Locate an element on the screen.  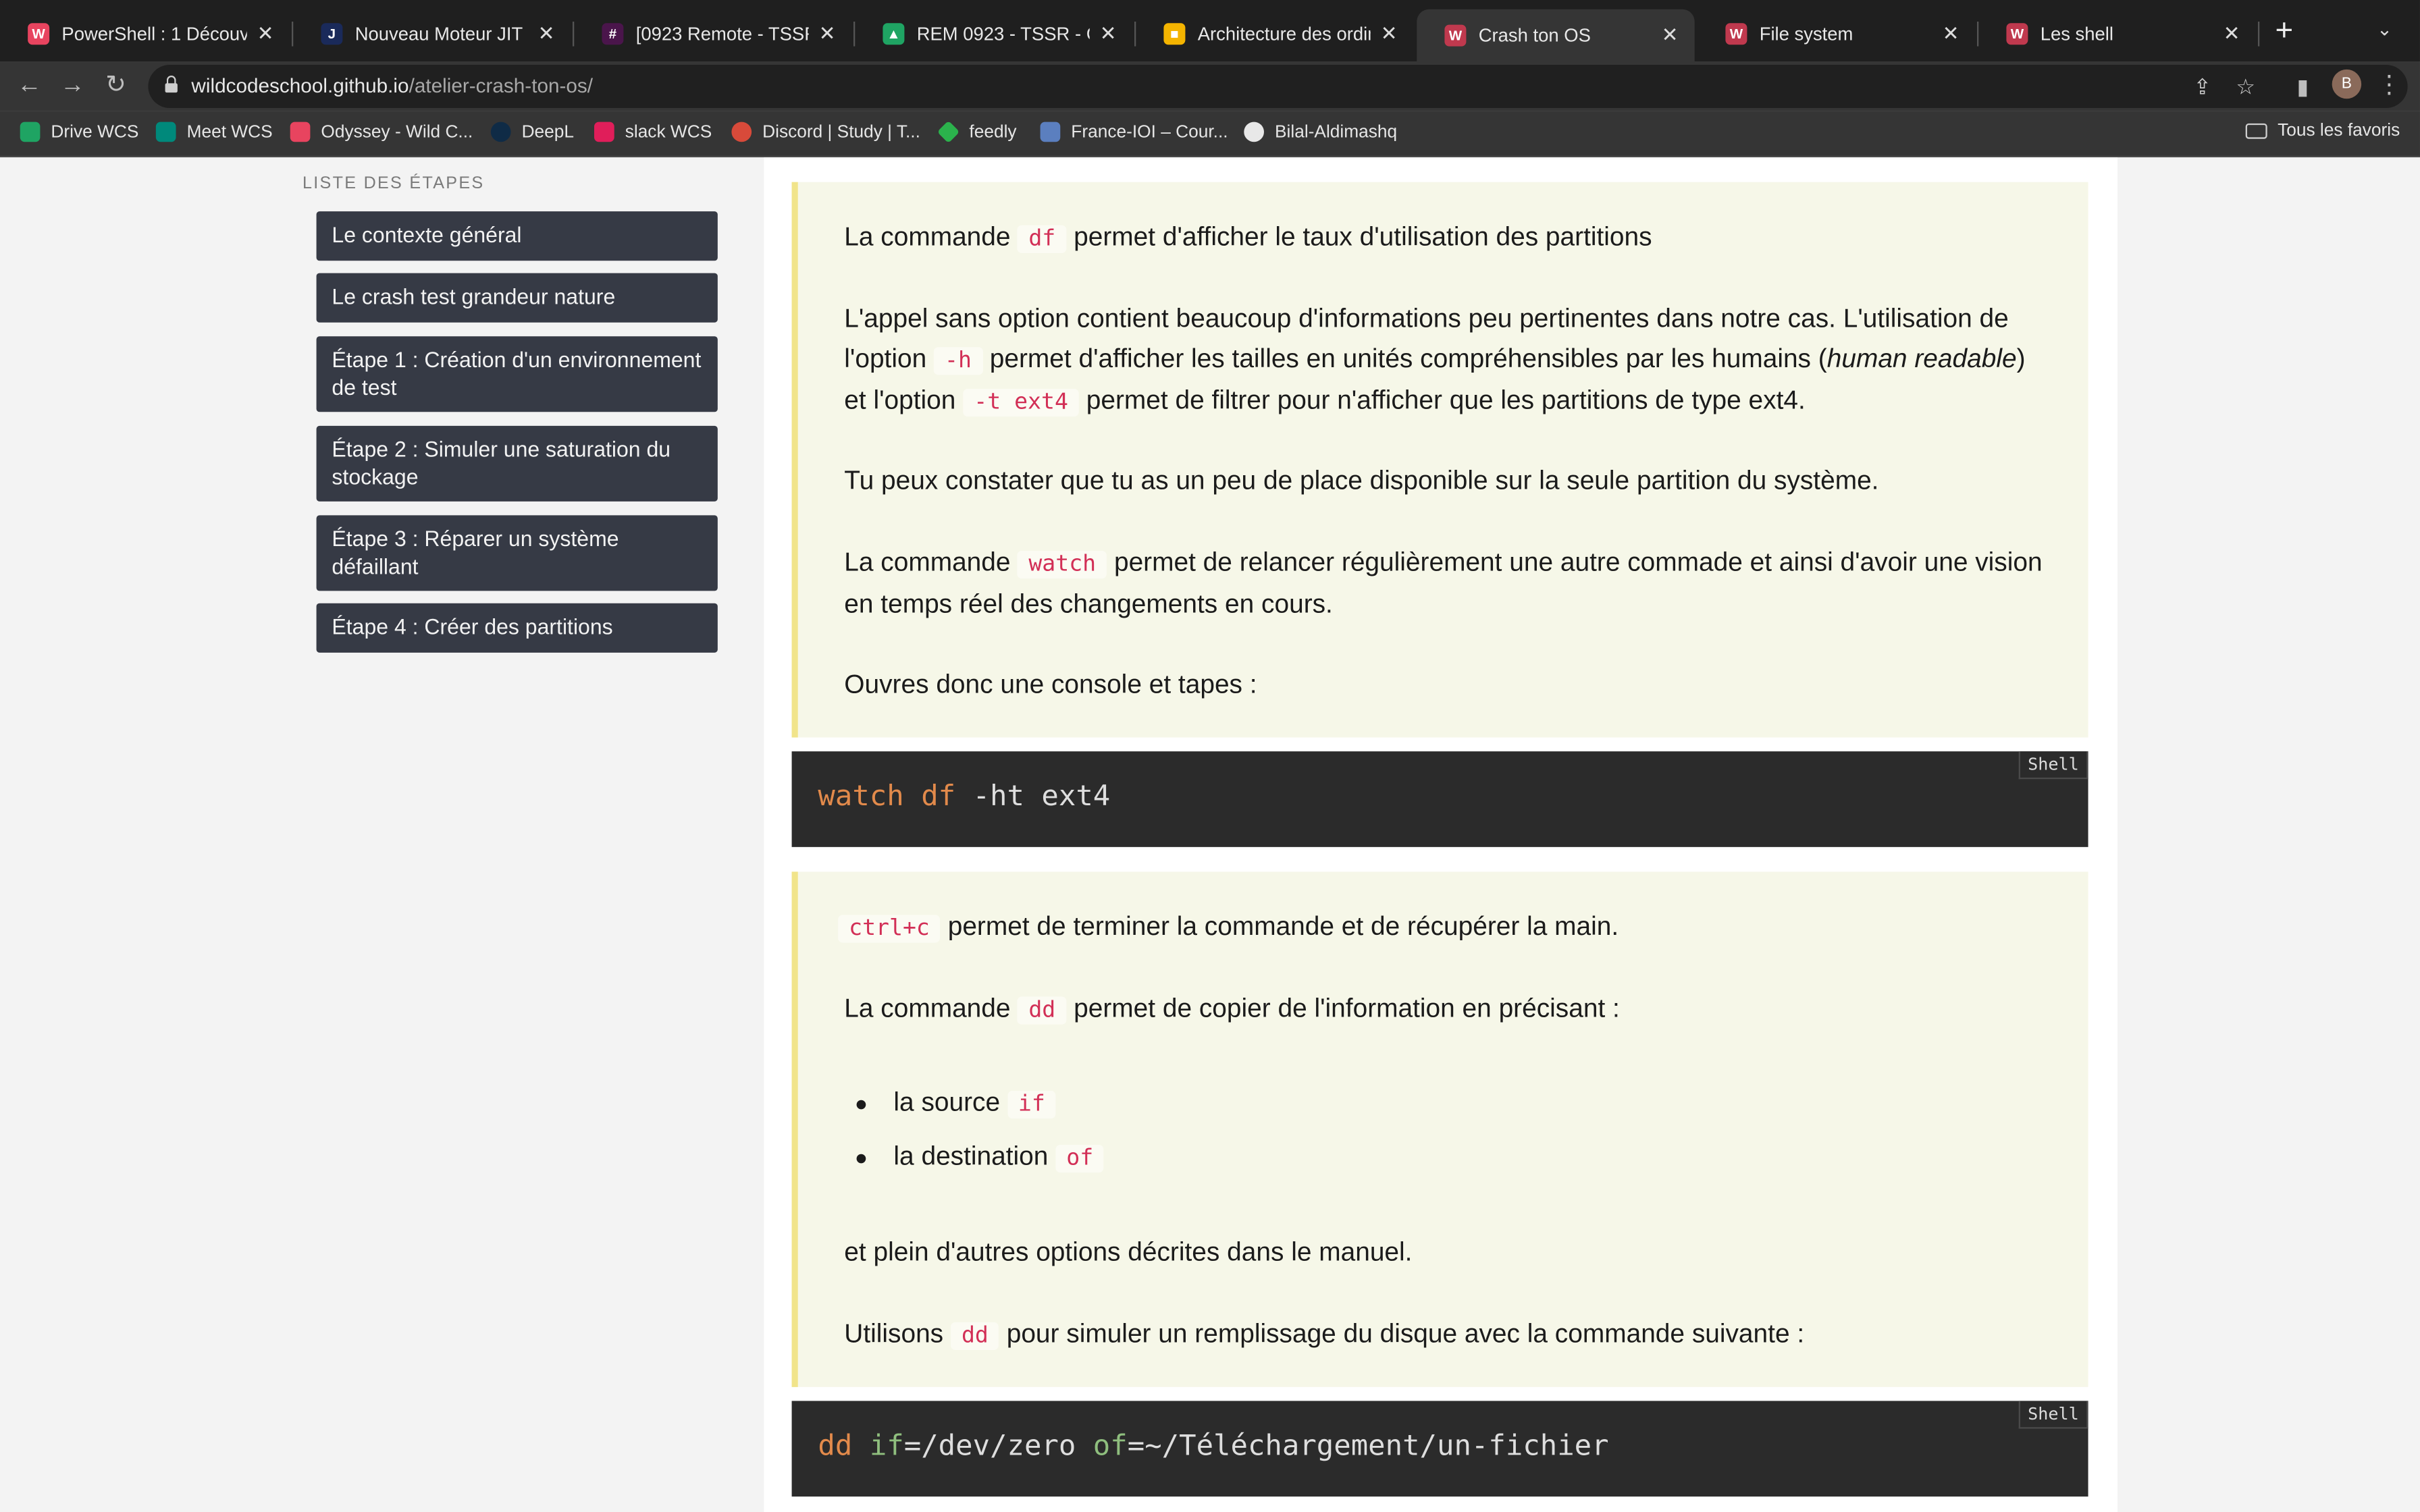
wild-code-school-favicon-icon is located at coordinates (300, 132).